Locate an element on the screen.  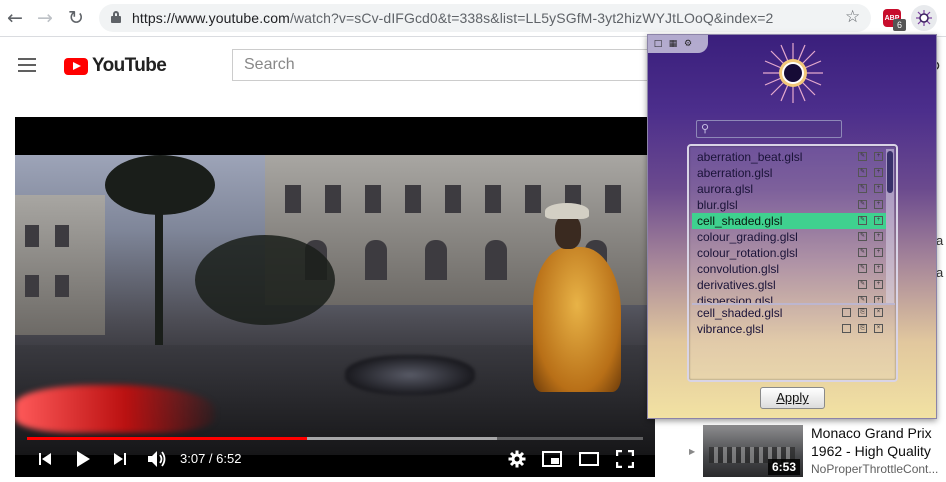
player-controls: 3:07 / 6:52 is located at coordinates (335, 460).